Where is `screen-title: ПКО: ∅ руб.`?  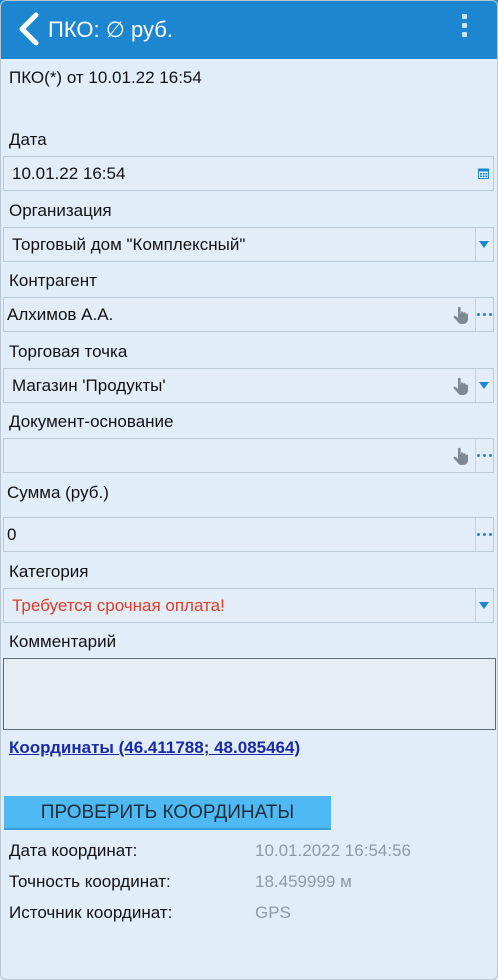 screen-title: ПКО: ∅ руб. is located at coordinates (110, 29).